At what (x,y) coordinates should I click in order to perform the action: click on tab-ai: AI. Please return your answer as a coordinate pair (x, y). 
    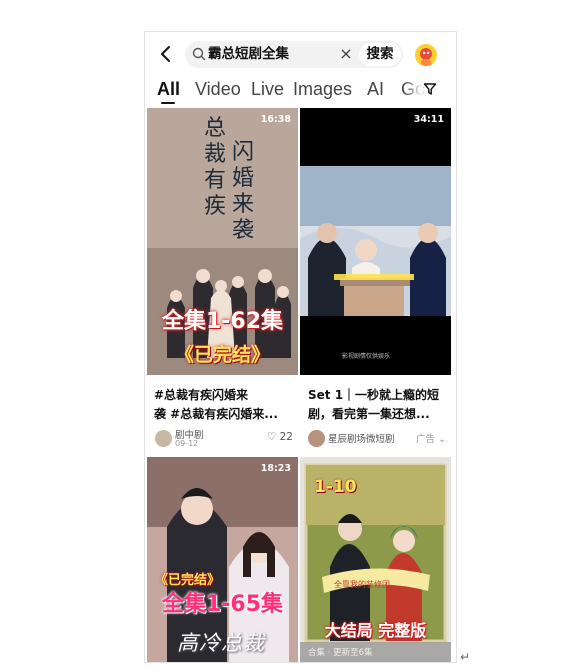
    Looking at the image, I should click on (375, 89).